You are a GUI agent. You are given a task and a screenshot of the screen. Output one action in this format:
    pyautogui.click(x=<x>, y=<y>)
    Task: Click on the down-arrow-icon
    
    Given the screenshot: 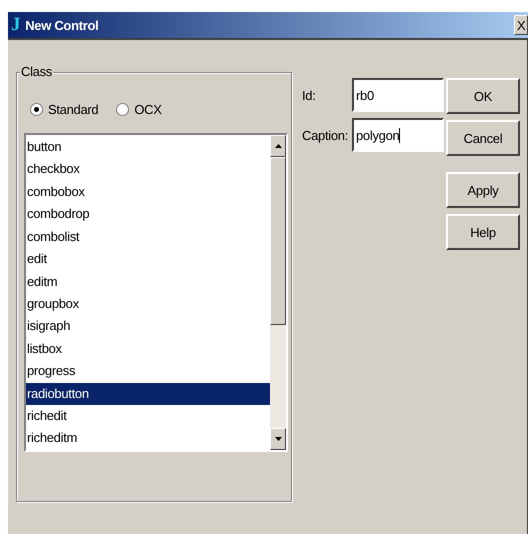 What is the action you would take?
    pyautogui.click(x=278, y=439)
    